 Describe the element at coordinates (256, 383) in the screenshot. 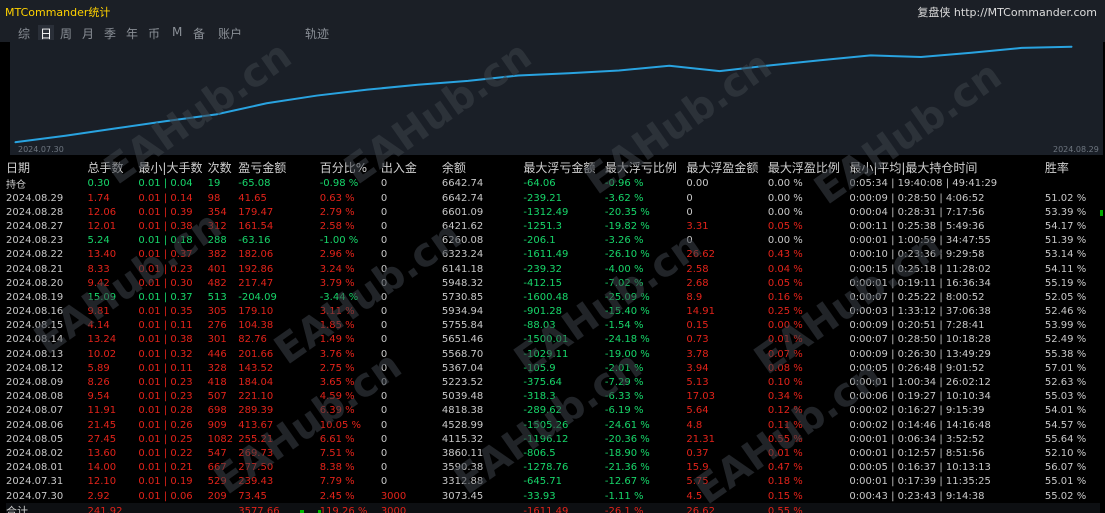

I see `cell-pnl: 184.04` at that location.